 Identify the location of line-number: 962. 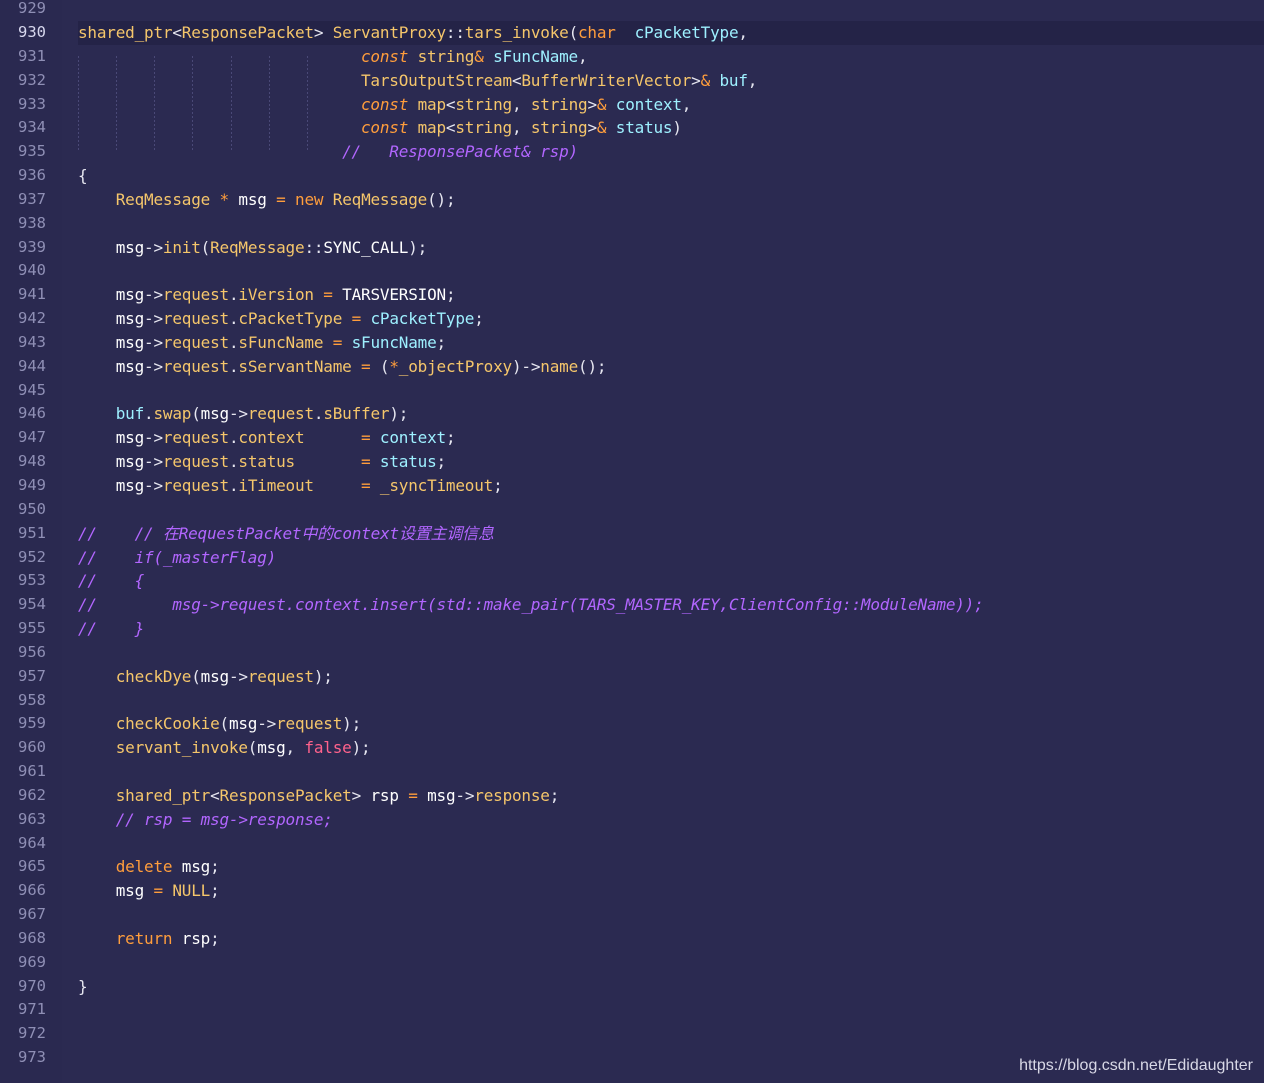
(23, 796).